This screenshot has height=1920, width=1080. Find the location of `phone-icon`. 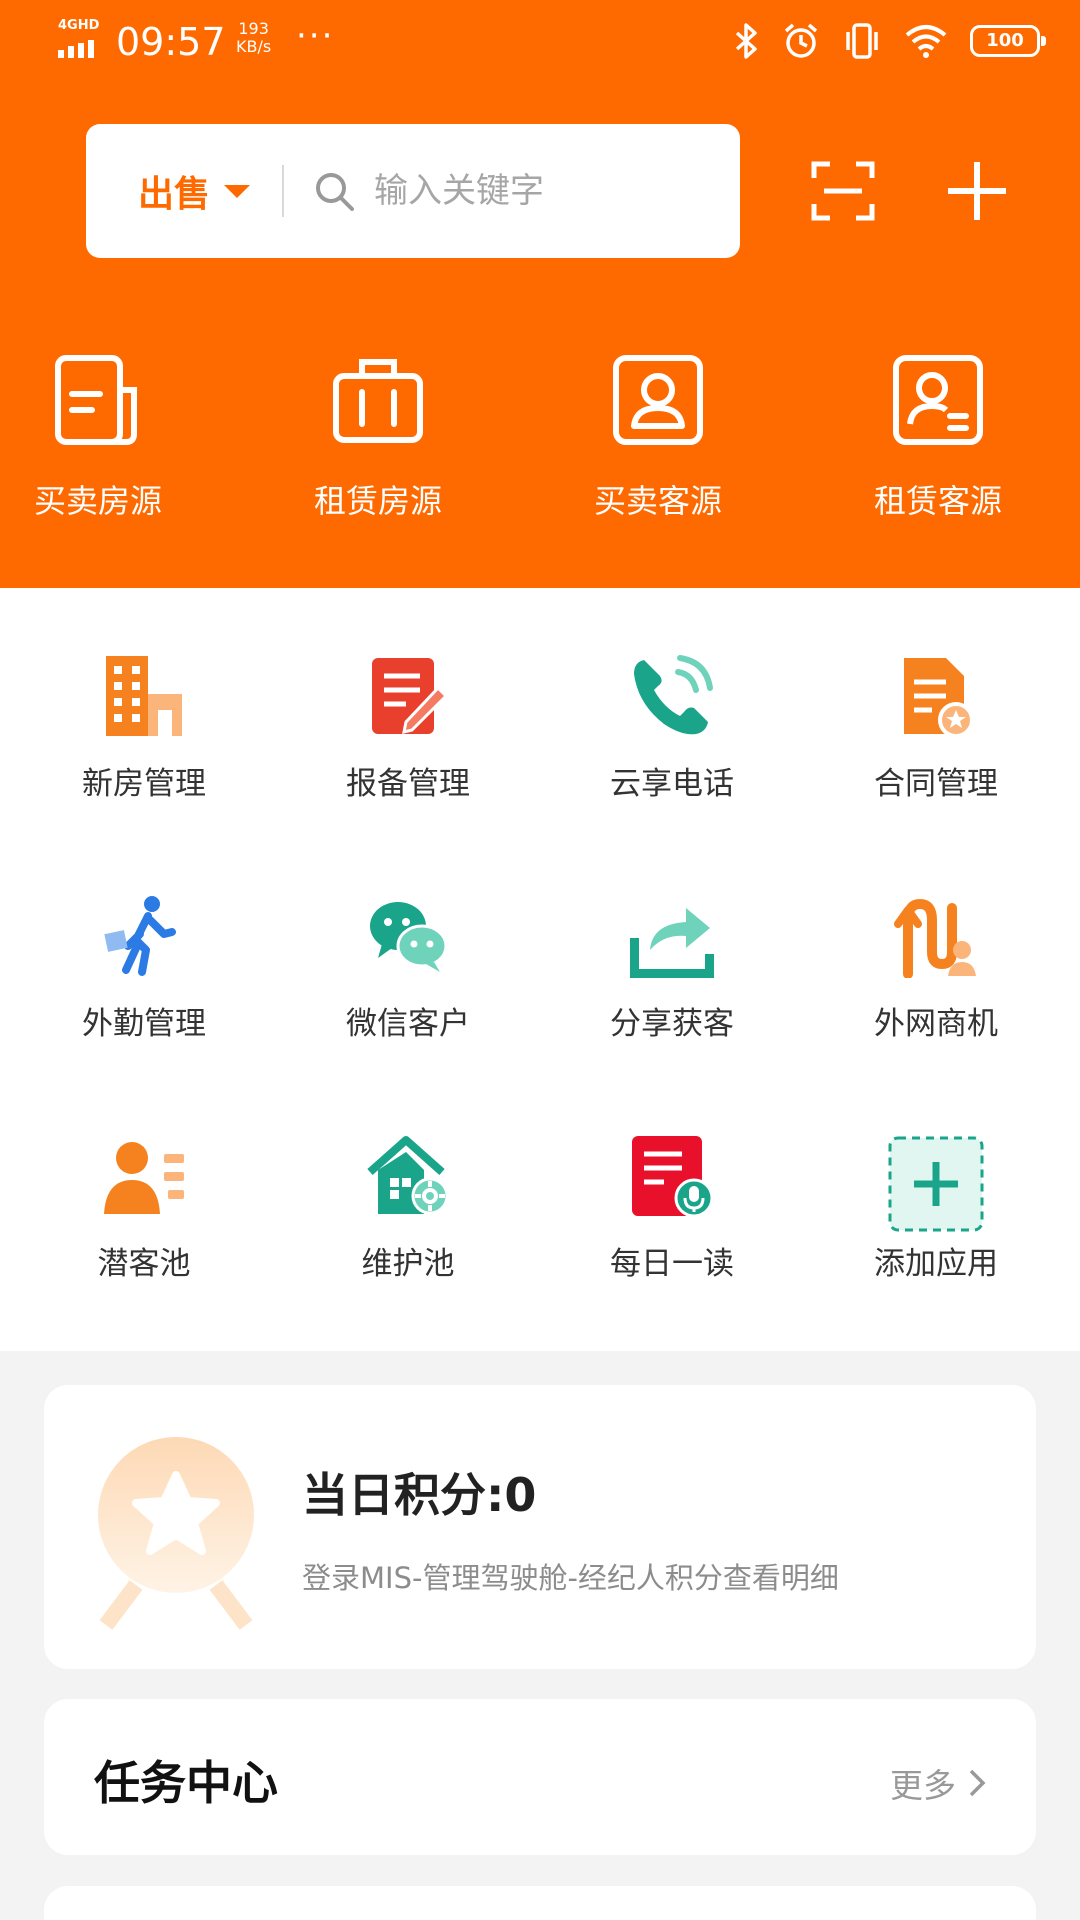

phone-icon is located at coordinates (673, 695).